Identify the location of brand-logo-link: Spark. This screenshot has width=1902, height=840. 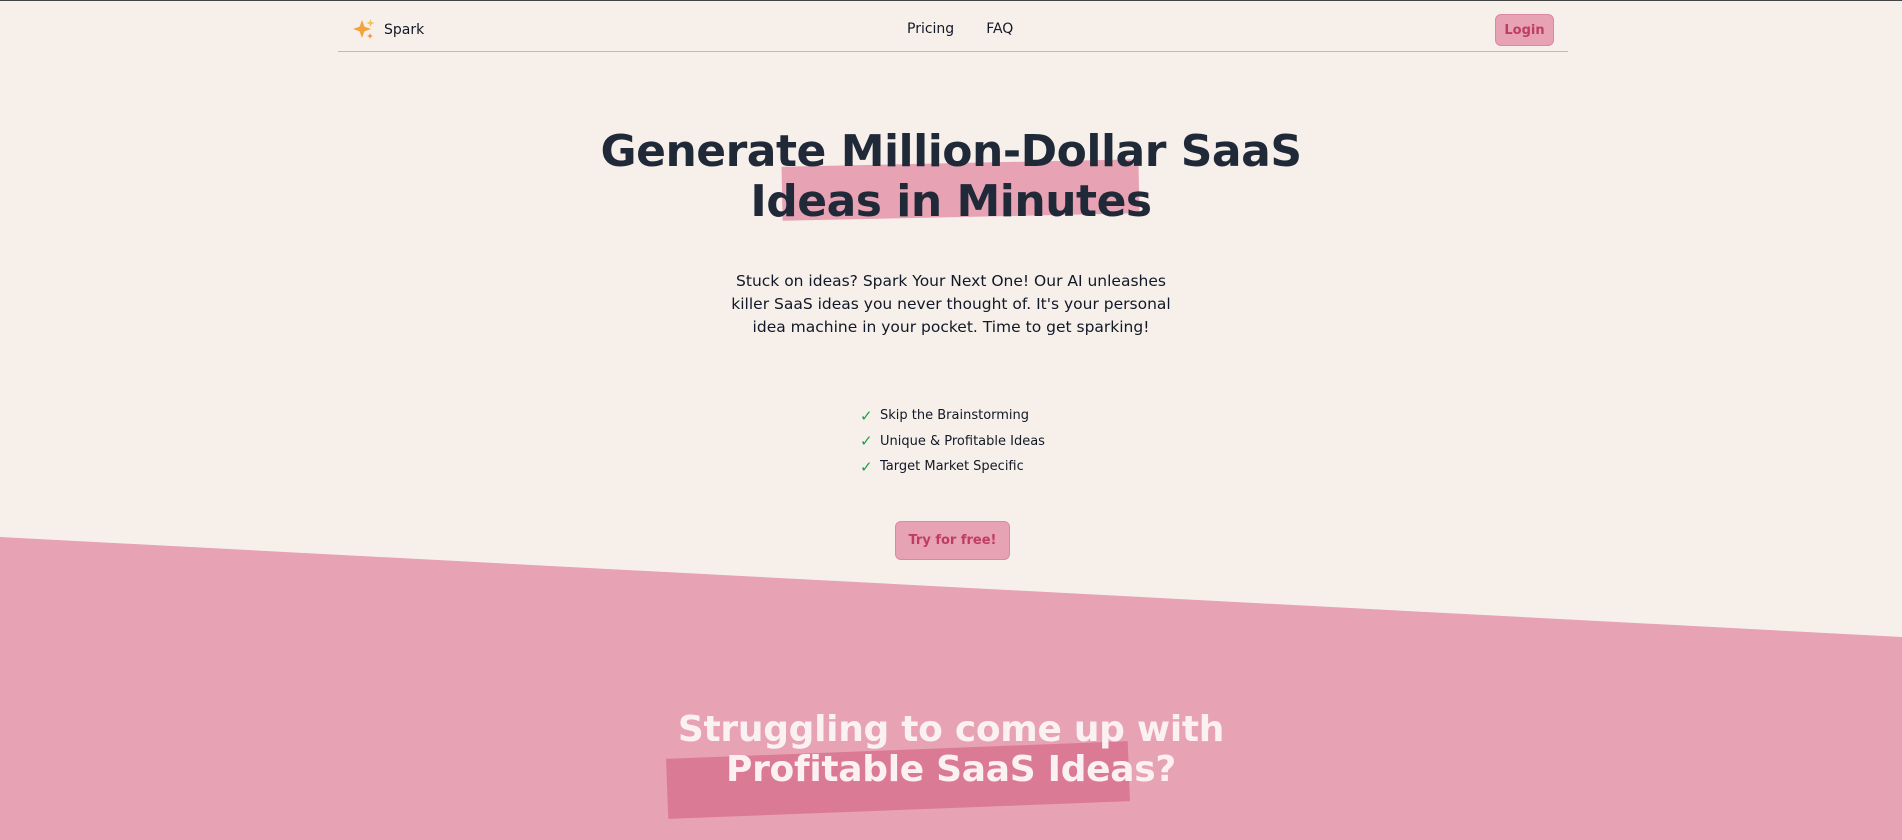
(388, 30).